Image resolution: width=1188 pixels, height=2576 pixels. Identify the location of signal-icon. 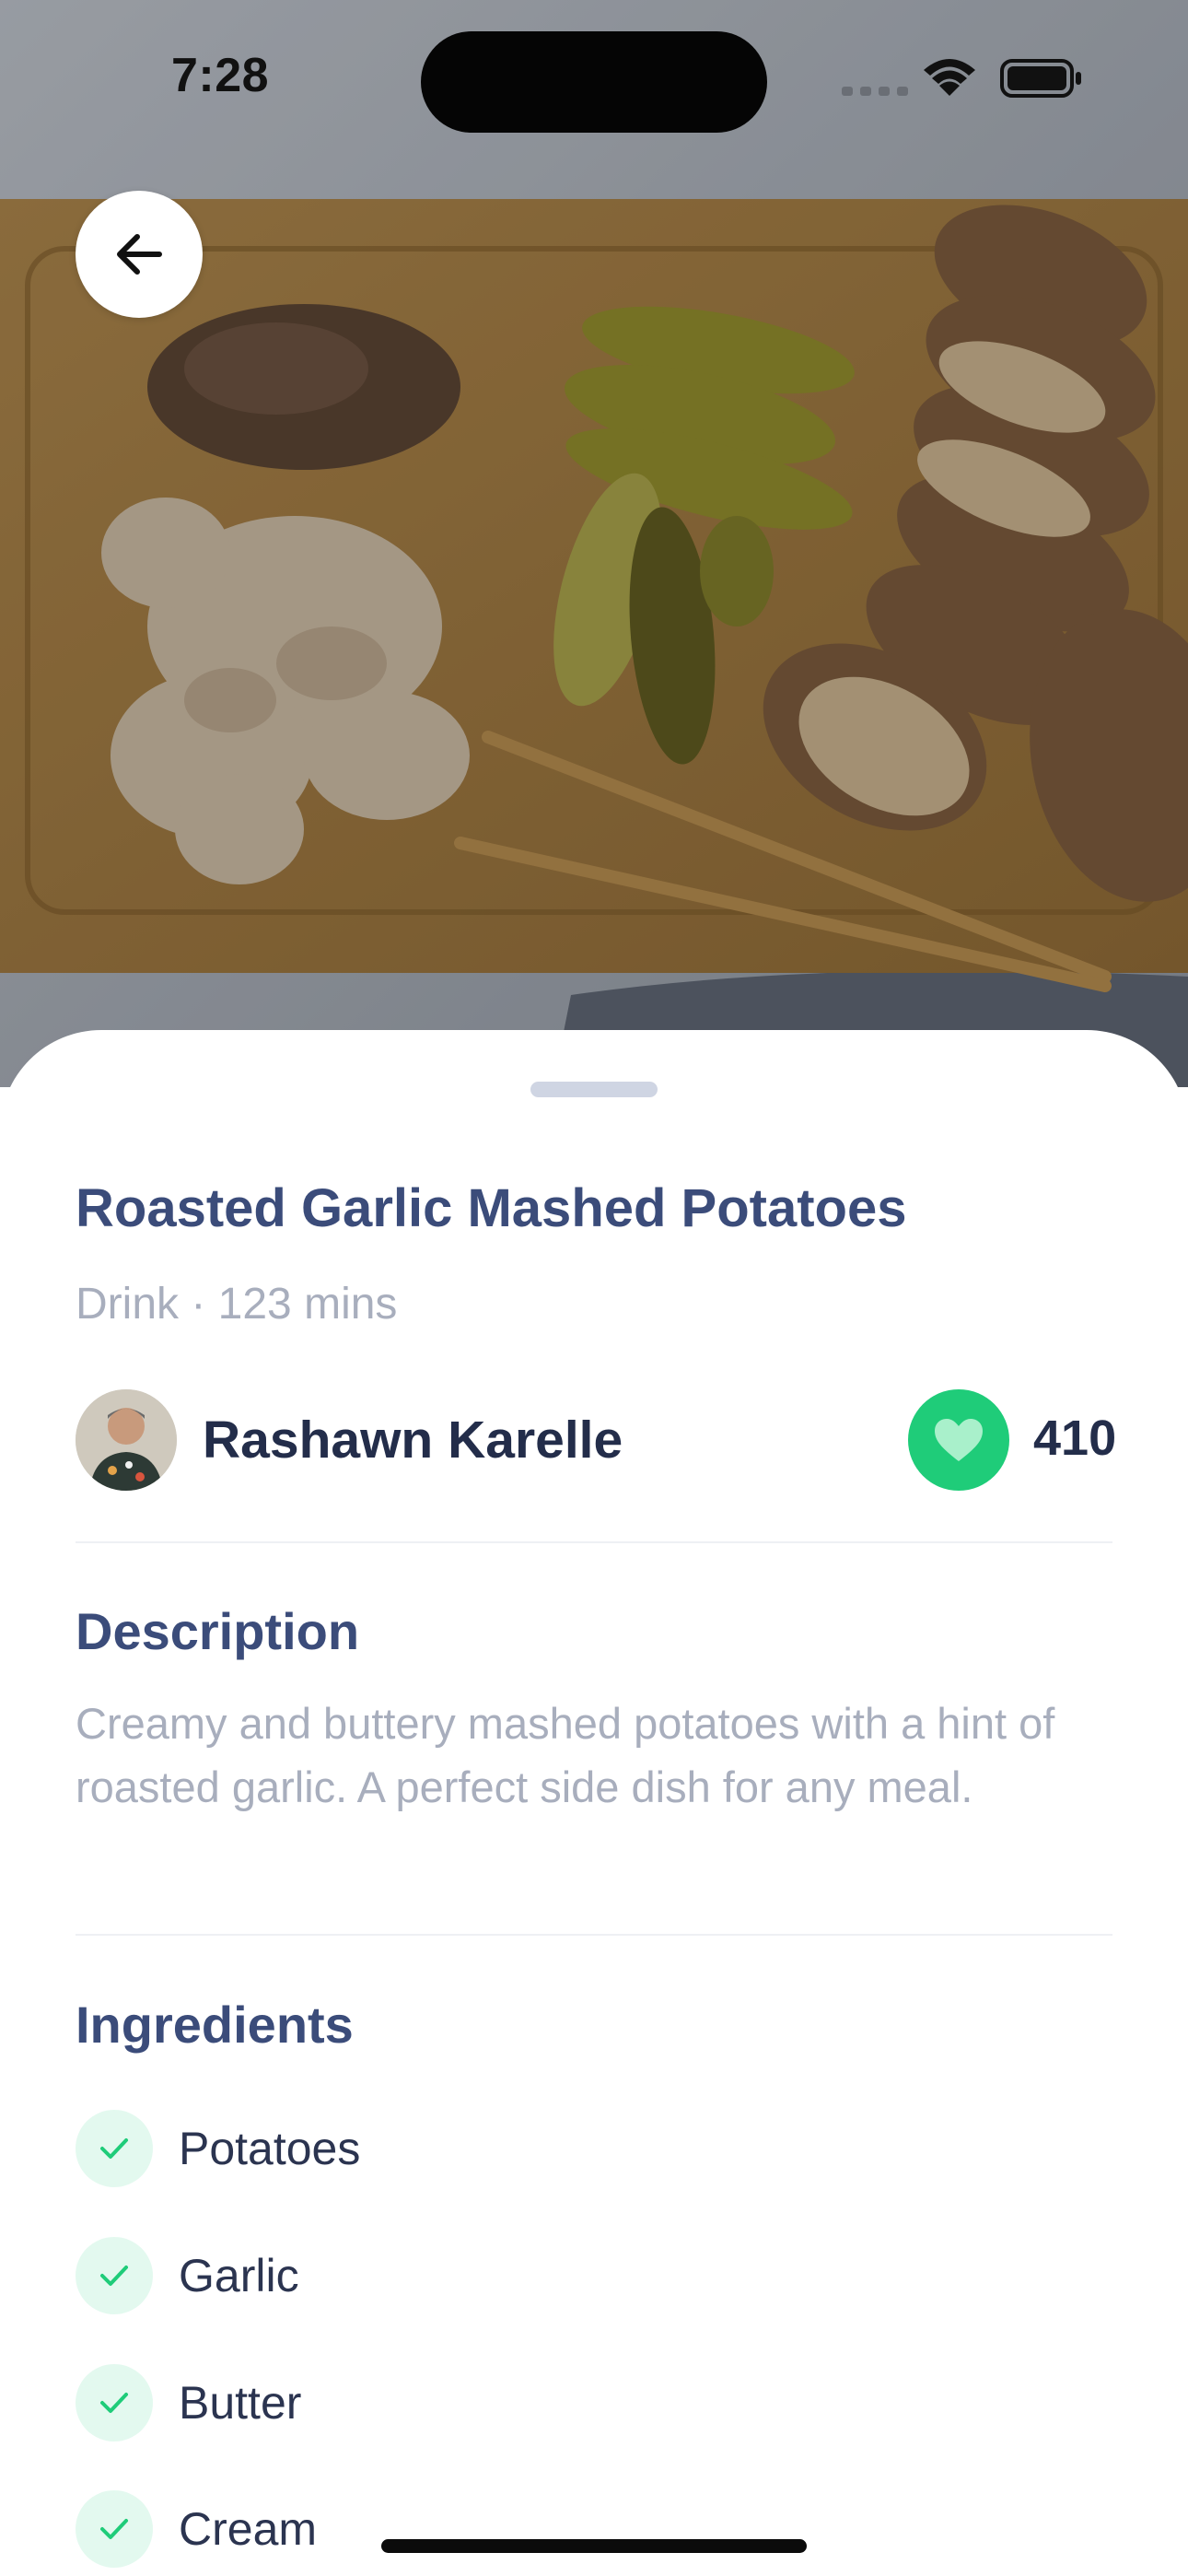
(875, 91).